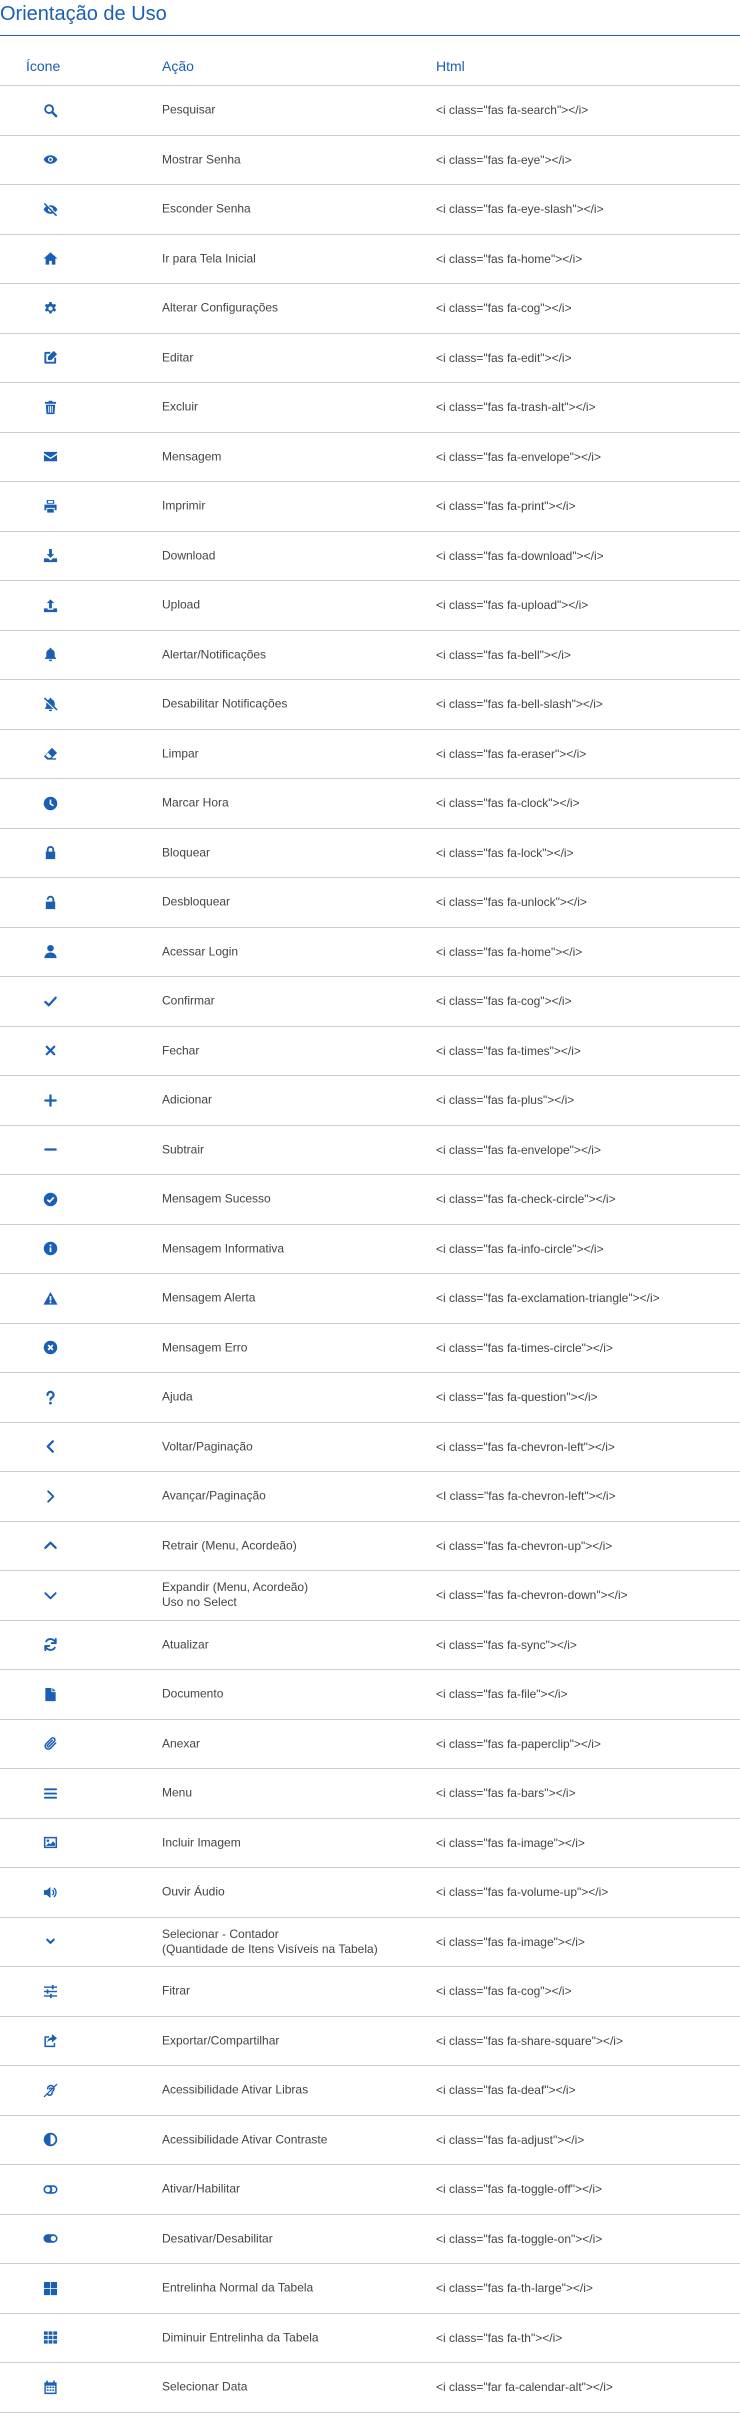  I want to click on chevron-left-icon, so click(50, 1447).